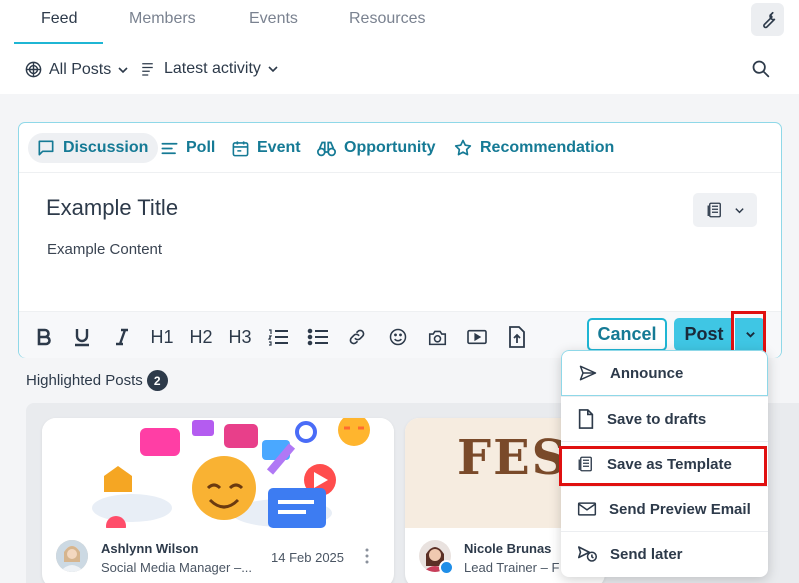 This screenshot has width=799, height=583. Describe the element at coordinates (587, 509) in the screenshot. I see `mail-icon` at that location.